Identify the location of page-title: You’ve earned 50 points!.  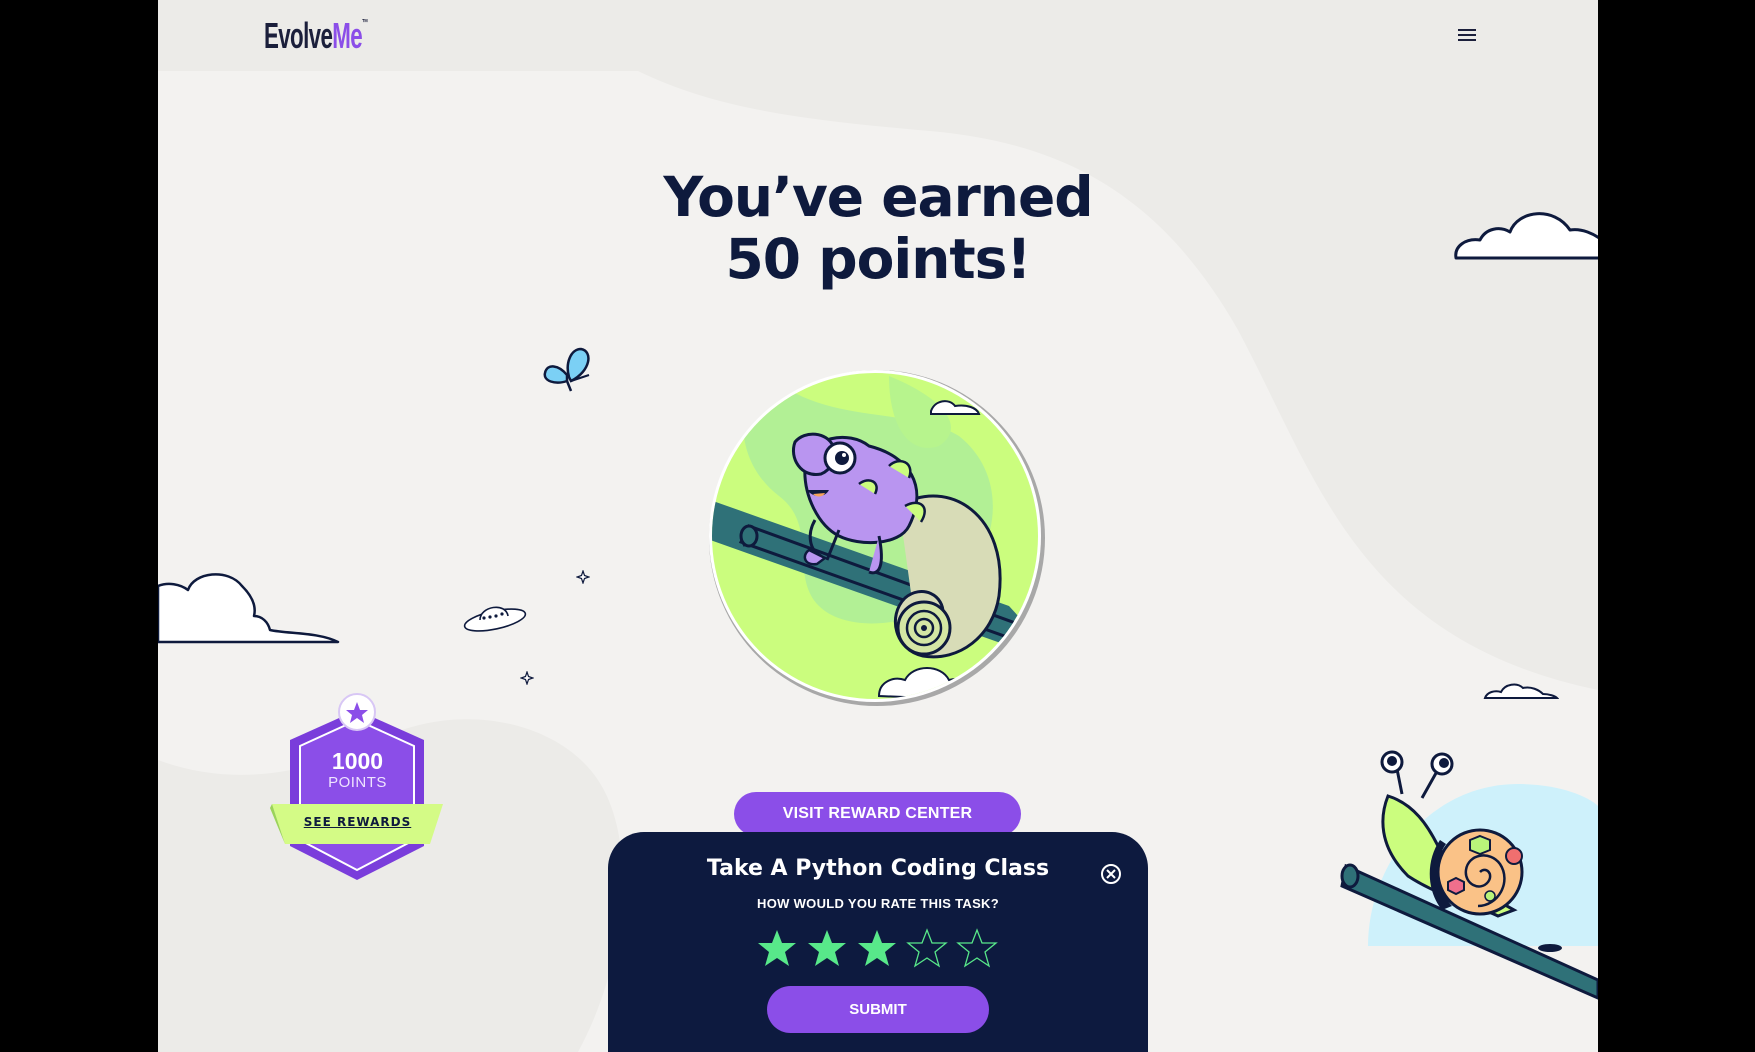
(878, 228).